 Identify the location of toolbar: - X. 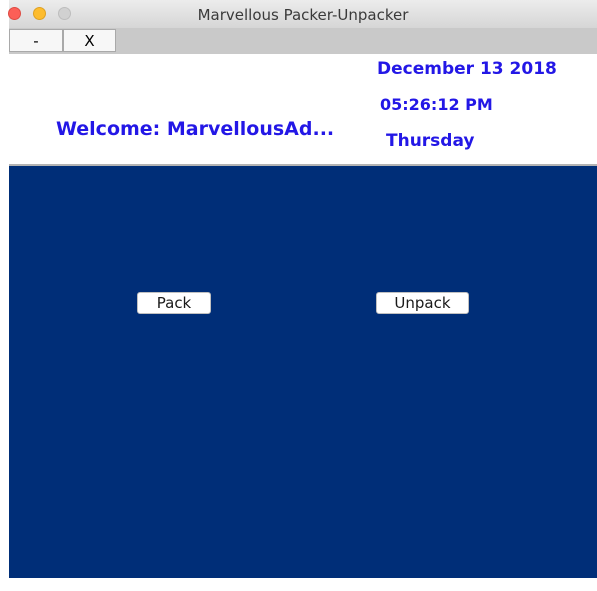
(303, 41).